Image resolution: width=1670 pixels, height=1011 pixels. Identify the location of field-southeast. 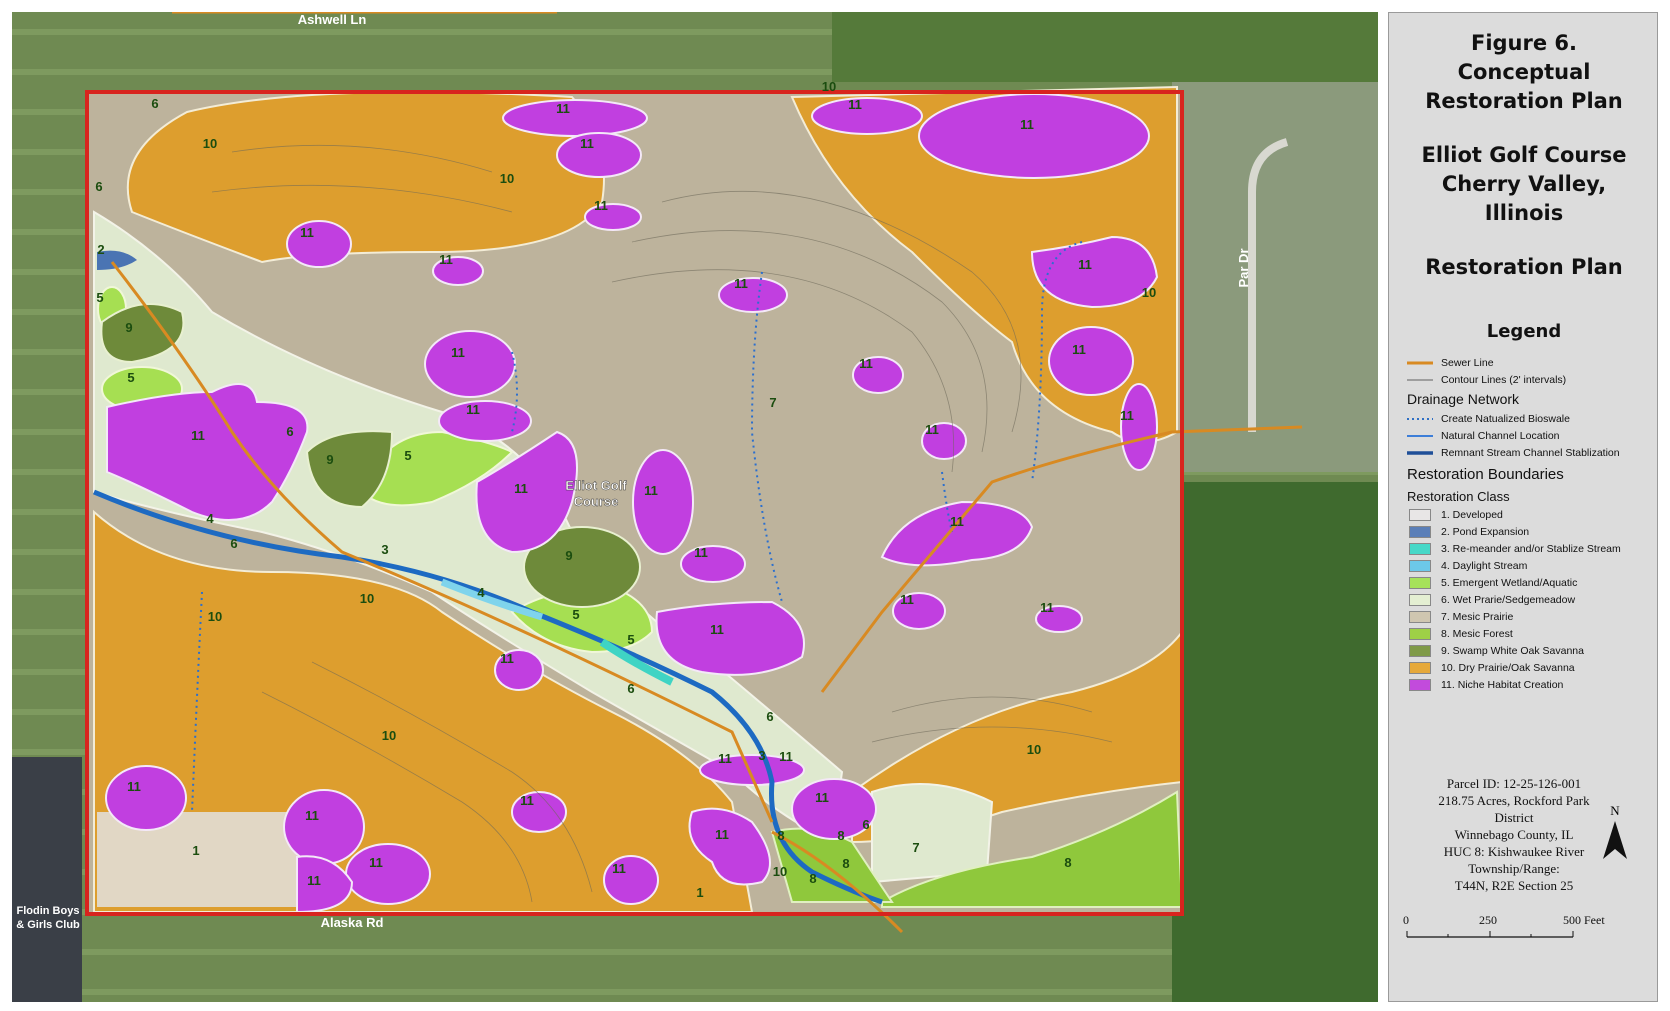
(1275, 742).